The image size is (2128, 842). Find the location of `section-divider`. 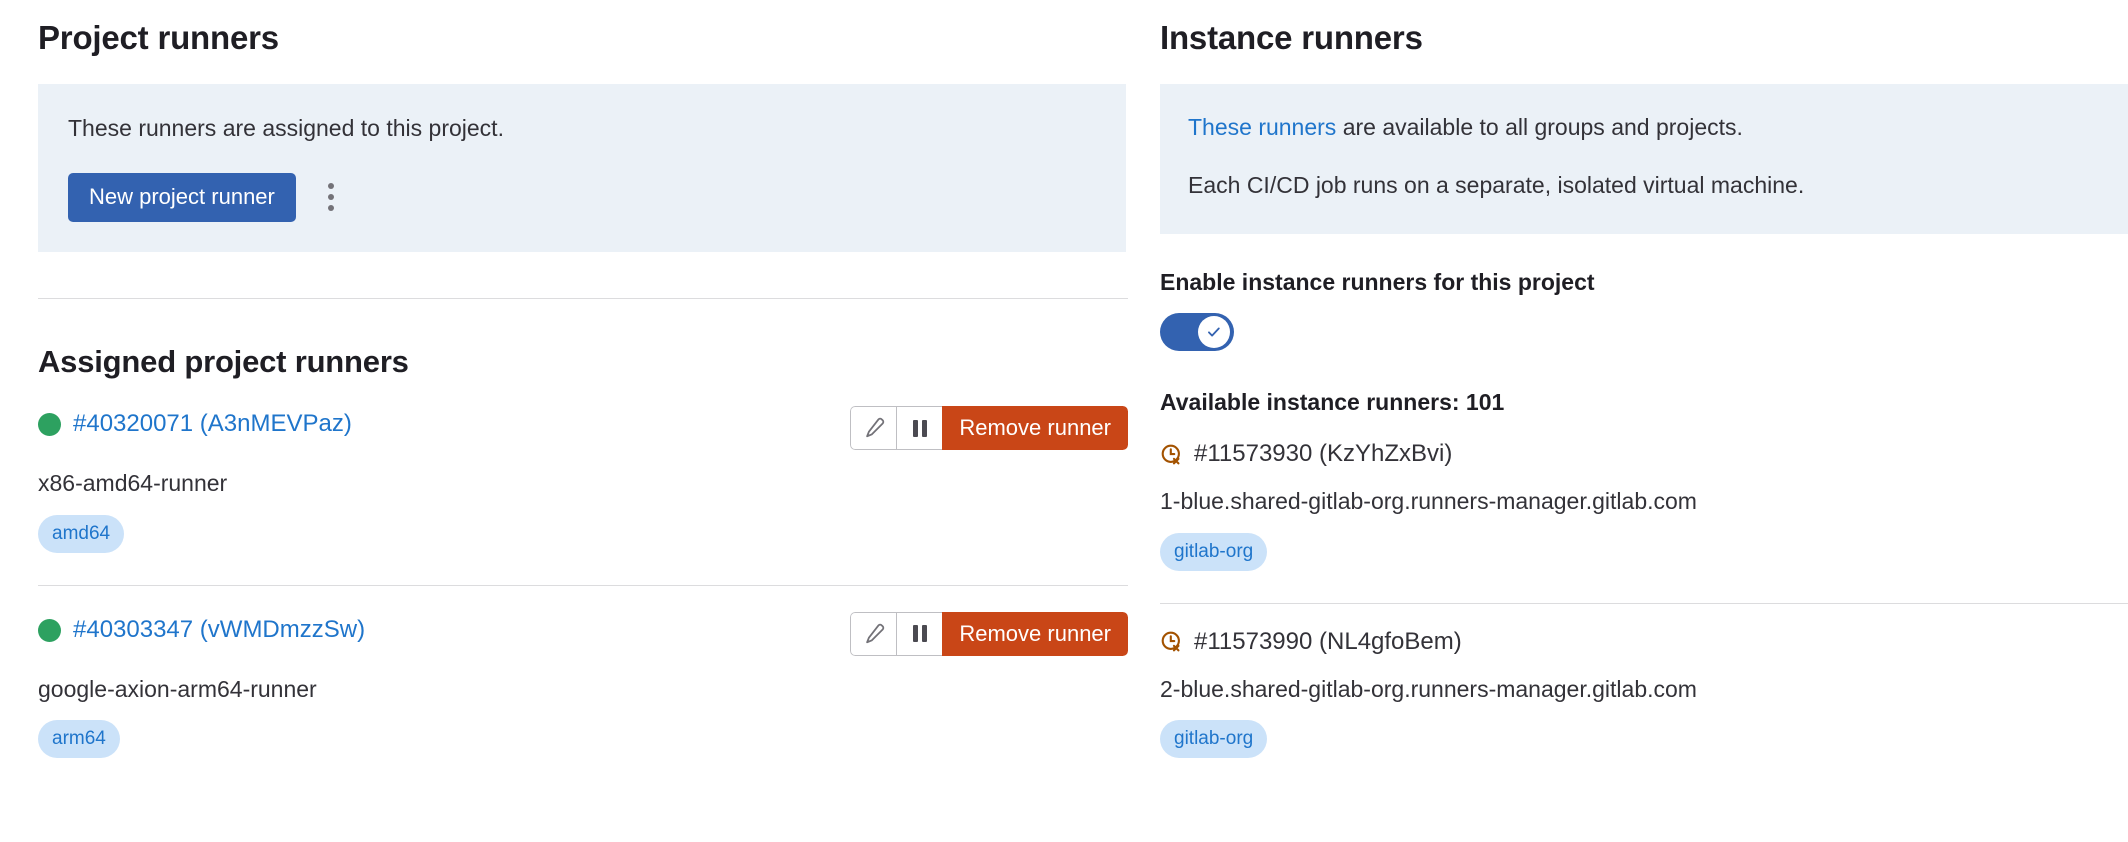

section-divider is located at coordinates (583, 298).